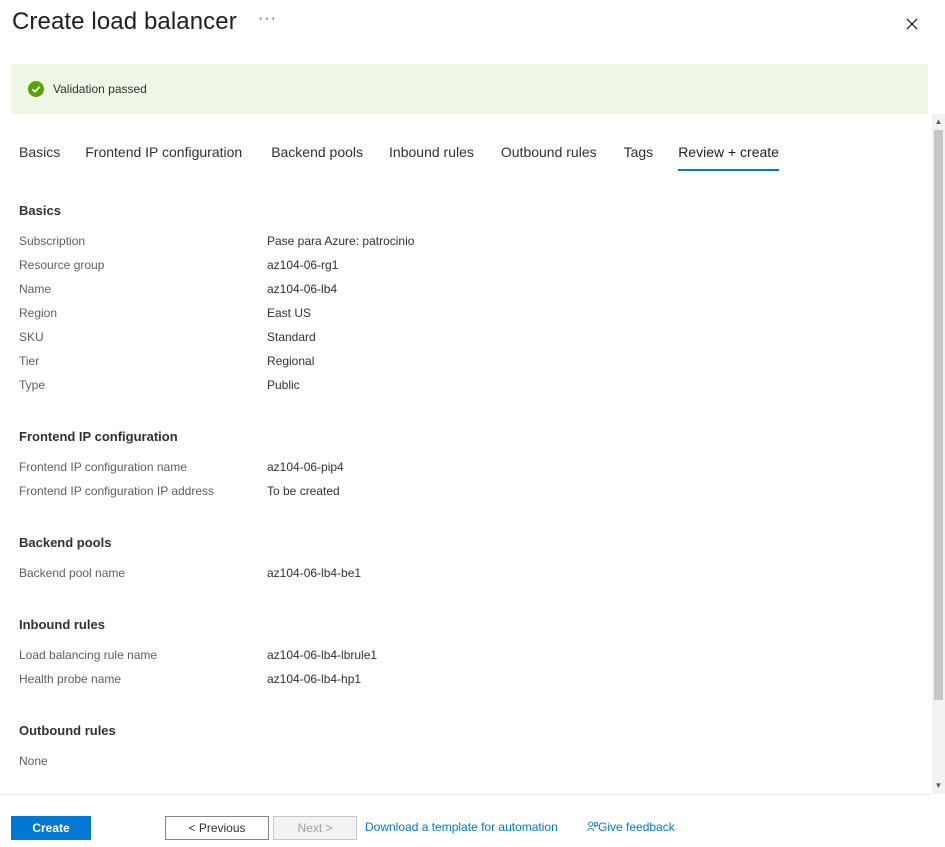  I want to click on scroll-down-icon: ▼, so click(938, 786).